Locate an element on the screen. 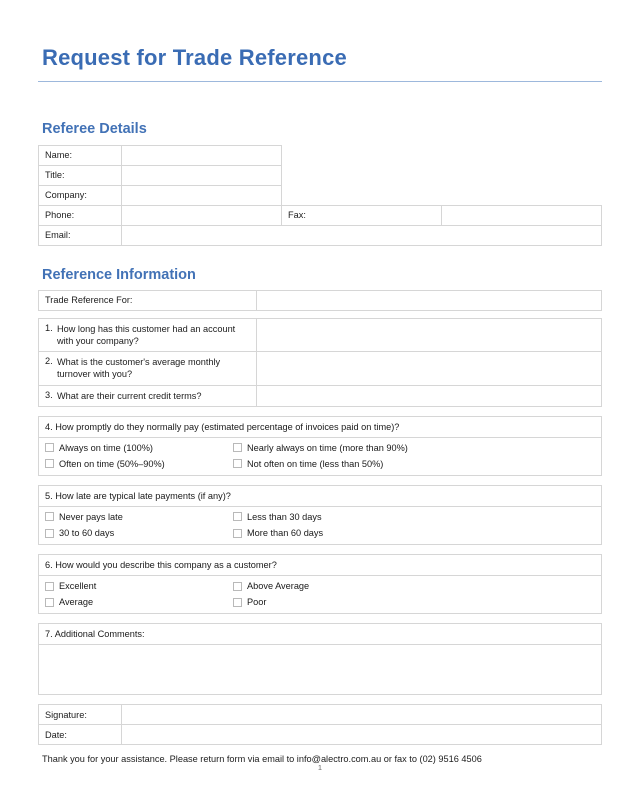  option-label: Never pays late is located at coordinates (91, 516).